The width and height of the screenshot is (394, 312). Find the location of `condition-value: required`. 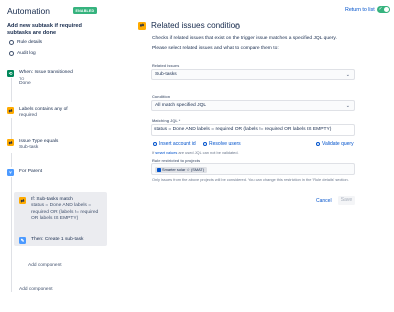

condition-value: required is located at coordinates (28, 116).